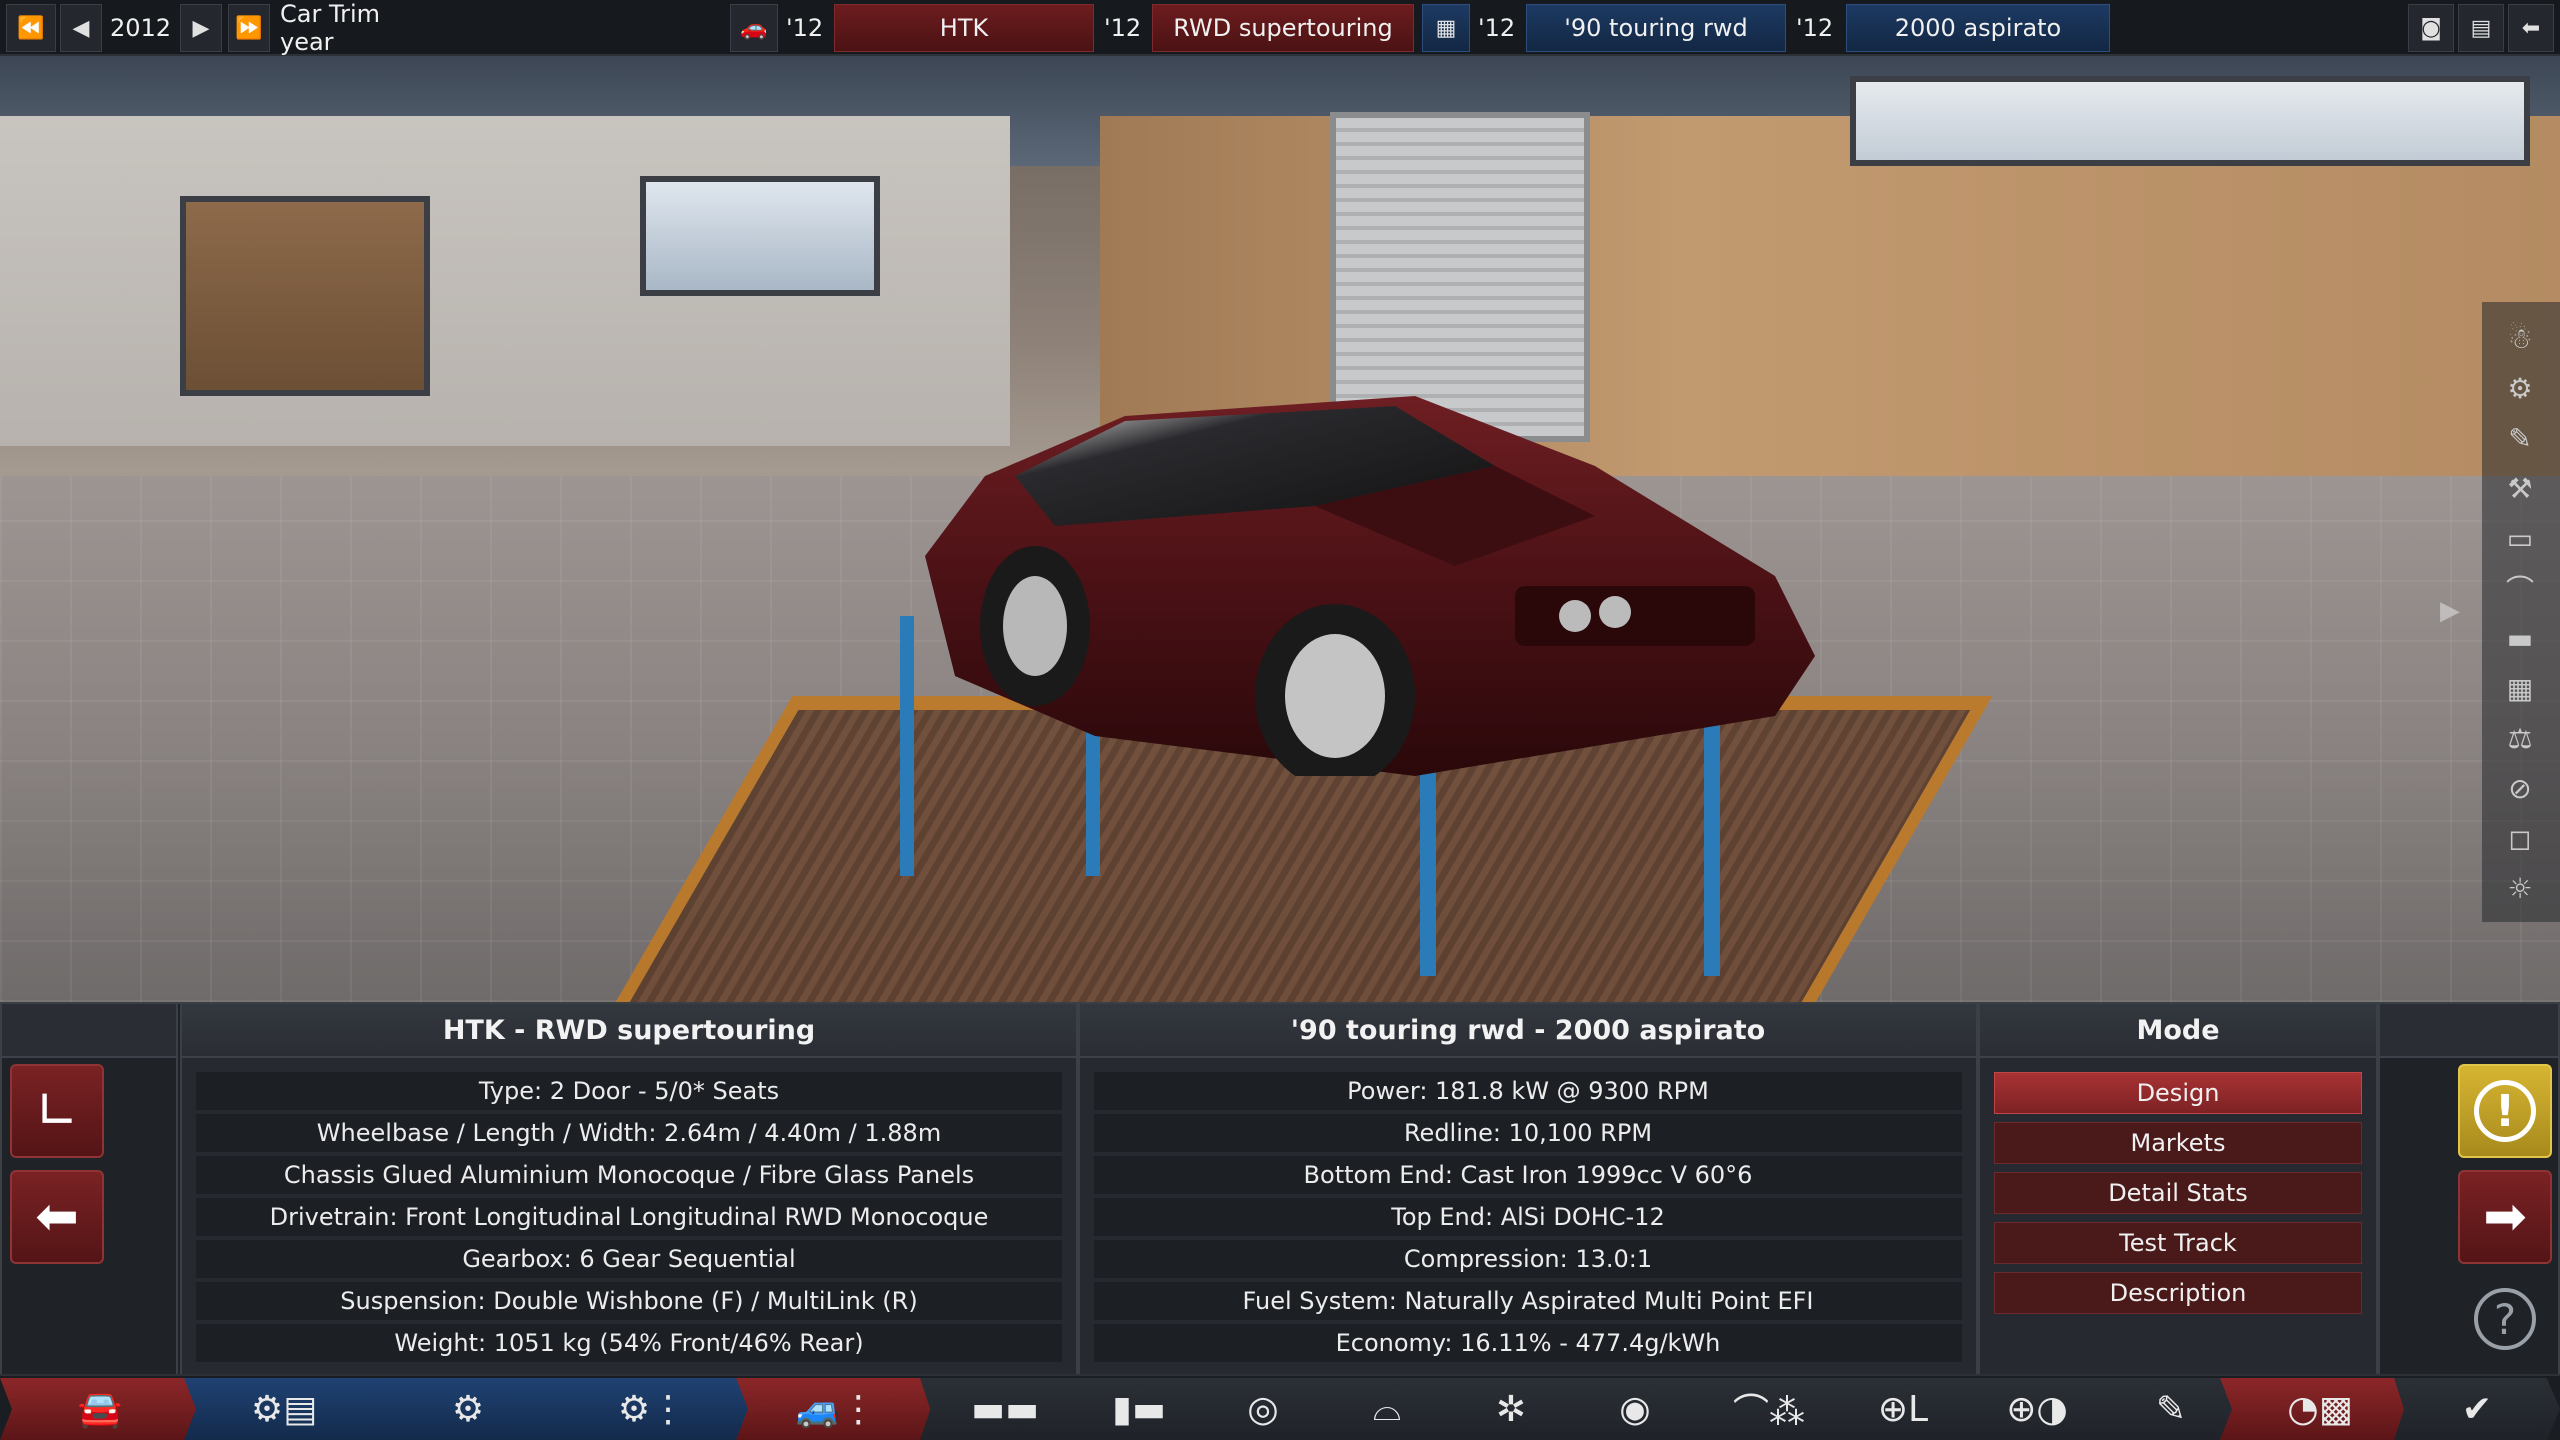  I want to click on trim-name-button: RWD supertouring, so click(1283, 28).